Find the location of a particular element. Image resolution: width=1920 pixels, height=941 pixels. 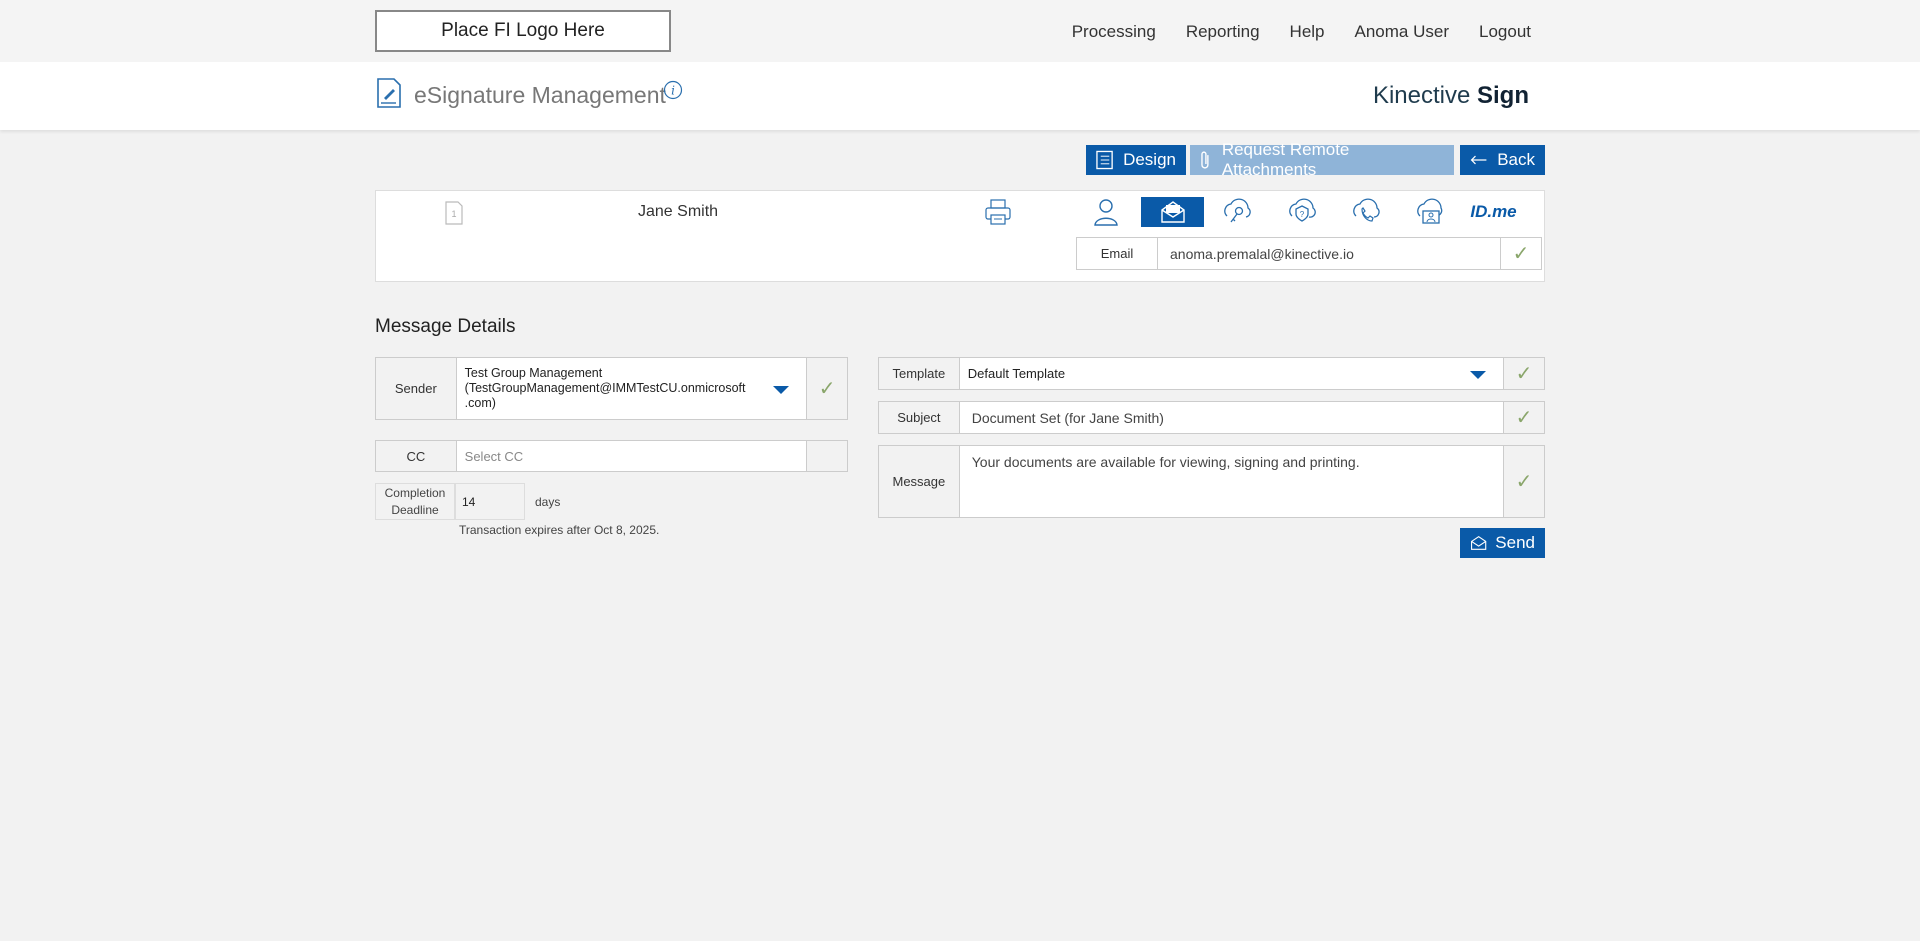

nav-reporting: Reporting is located at coordinates (1223, 32).